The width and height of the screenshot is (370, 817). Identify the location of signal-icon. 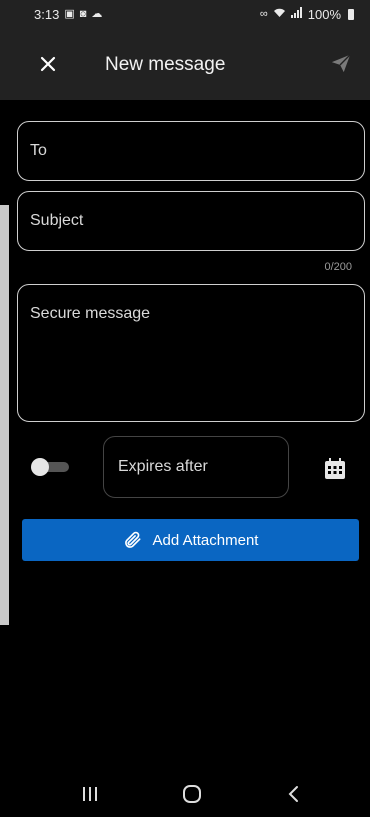
(296, 14).